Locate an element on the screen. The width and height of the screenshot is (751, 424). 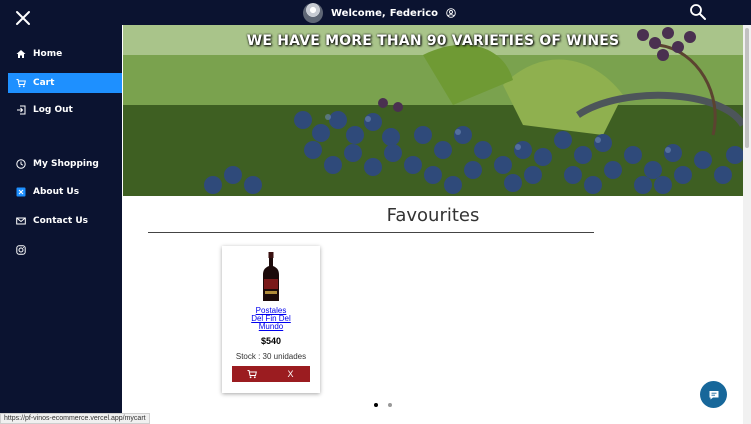
user-circle-icon is located at coordinates (451, 13).